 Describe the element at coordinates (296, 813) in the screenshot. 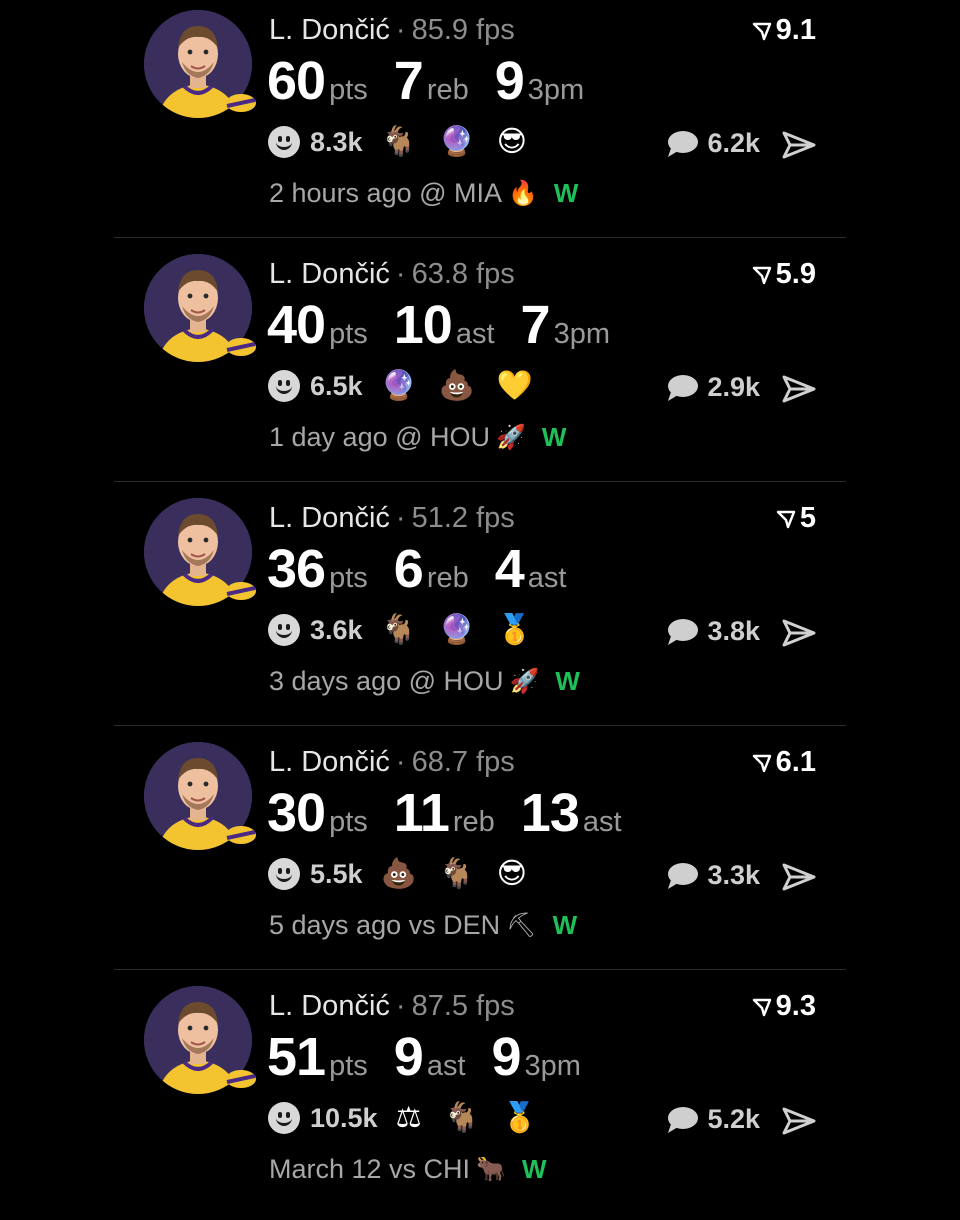

I see `stat-value: 30` at that location.